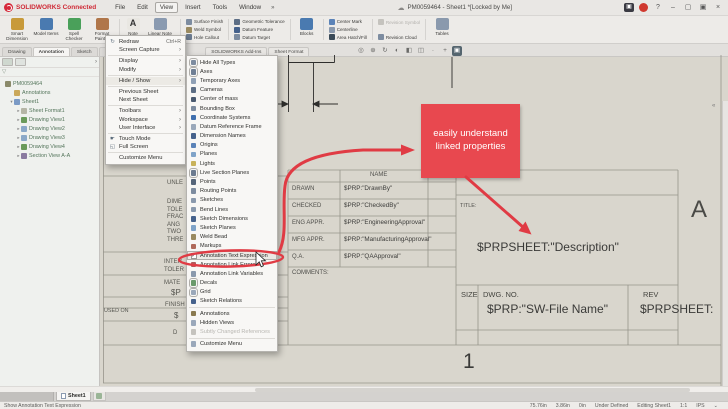  I want to click on menu-item-sketch-planes: Sketch Planes, so click(232, 227).